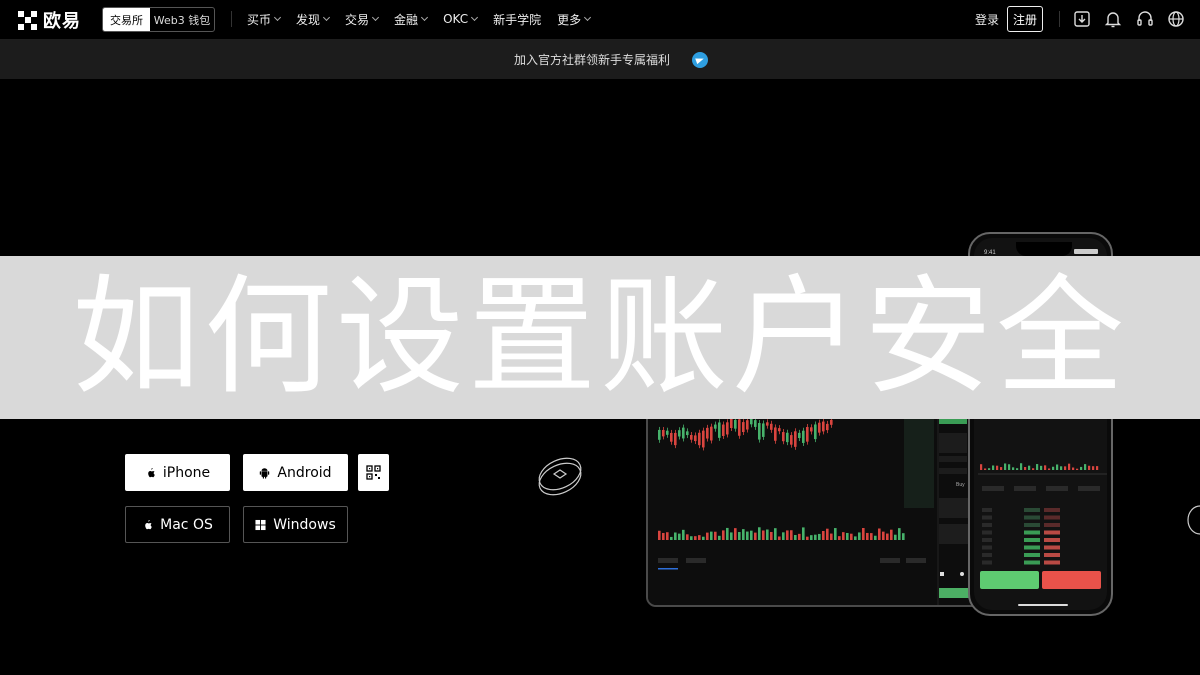 This screenshot has height=675, width=1200. Describe the element at coordinates (182, 19) in the screenshot. I see `web3-wallet-tab: Web3 钱包` at that location.